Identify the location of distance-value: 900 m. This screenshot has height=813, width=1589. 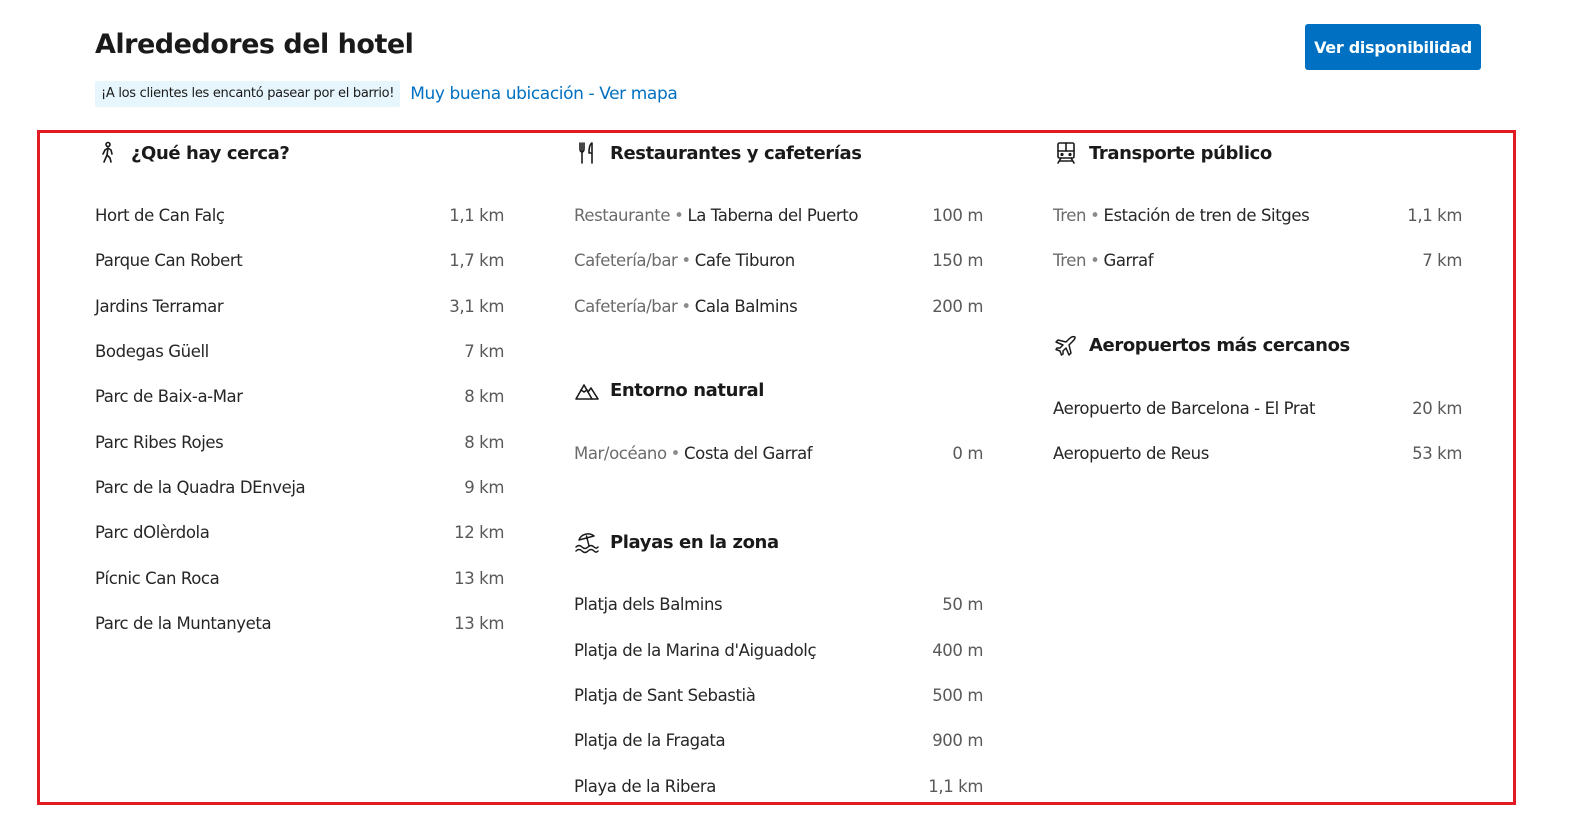
(957, 741).